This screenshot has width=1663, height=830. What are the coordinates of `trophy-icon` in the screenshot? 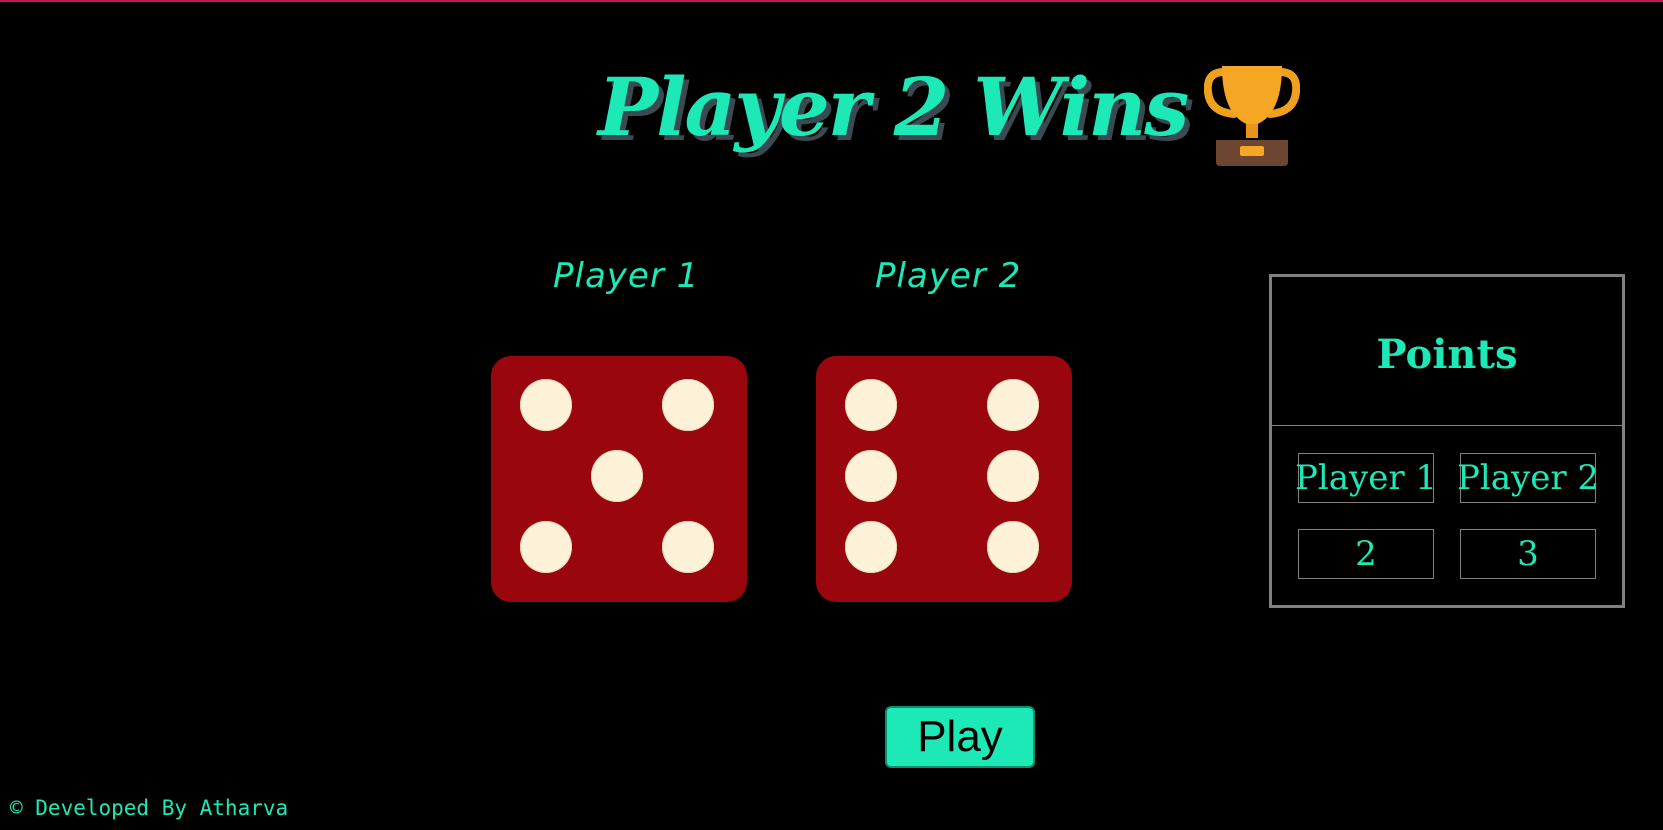 It's located at (1252, 116).